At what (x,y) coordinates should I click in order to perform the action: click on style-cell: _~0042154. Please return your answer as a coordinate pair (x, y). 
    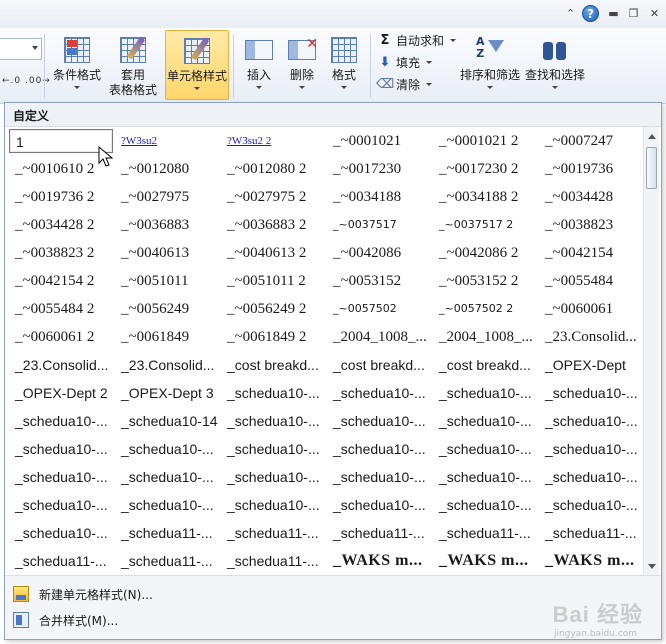
    Looking at the image, I should click on (591, 253).